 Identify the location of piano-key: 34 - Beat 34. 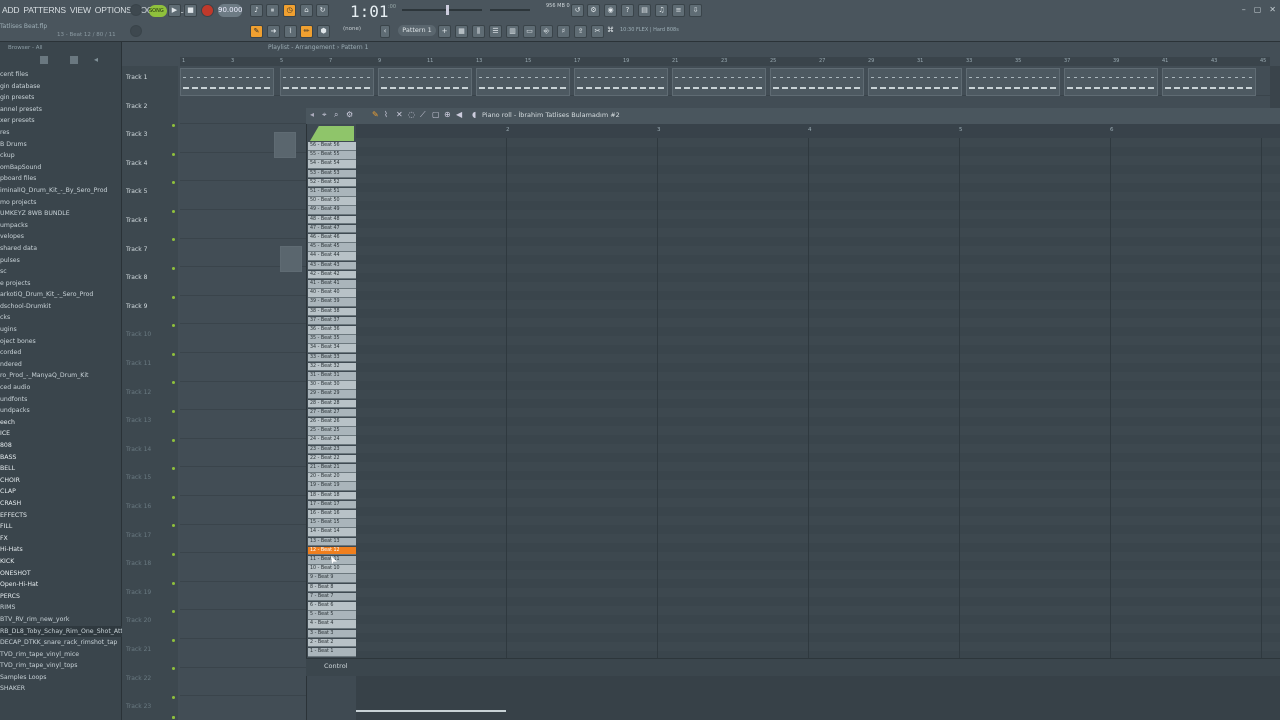
(332, 348).